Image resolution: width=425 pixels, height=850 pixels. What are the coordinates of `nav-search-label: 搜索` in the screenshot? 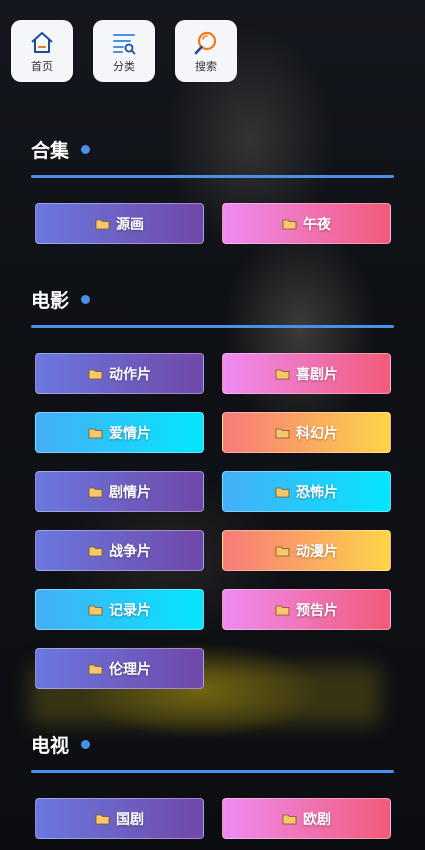 It's located at (206, 66).